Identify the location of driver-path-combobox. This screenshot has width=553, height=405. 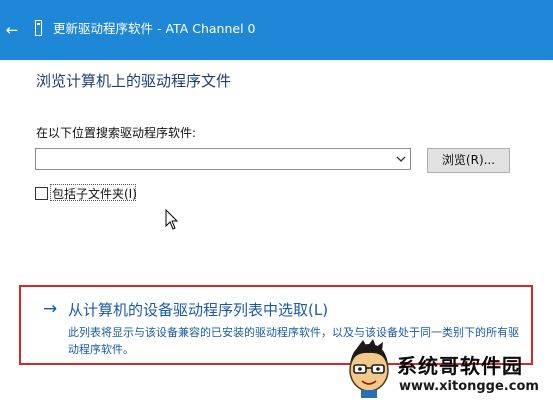
(223, 159).